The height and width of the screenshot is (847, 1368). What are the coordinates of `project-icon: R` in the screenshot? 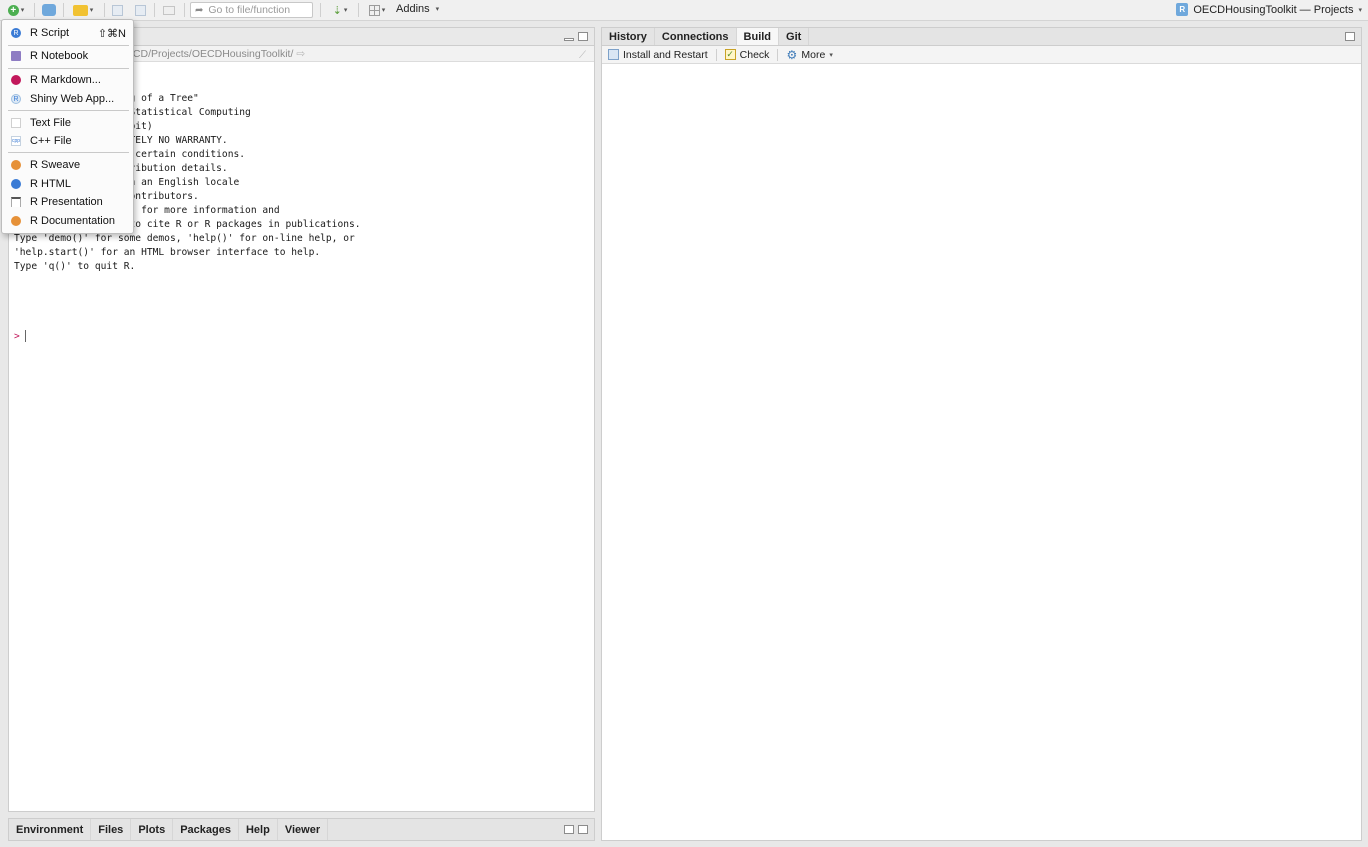 It's located at (1182, 9).